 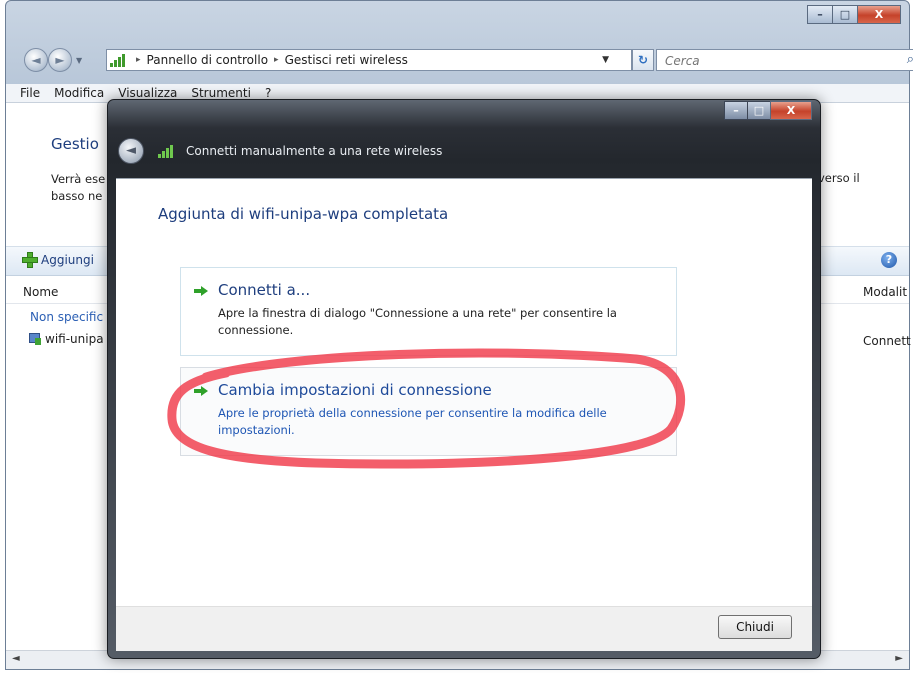 I want to click on breadcrumb-control-panel: Pannello di controllo, so click(x=208, y=60).